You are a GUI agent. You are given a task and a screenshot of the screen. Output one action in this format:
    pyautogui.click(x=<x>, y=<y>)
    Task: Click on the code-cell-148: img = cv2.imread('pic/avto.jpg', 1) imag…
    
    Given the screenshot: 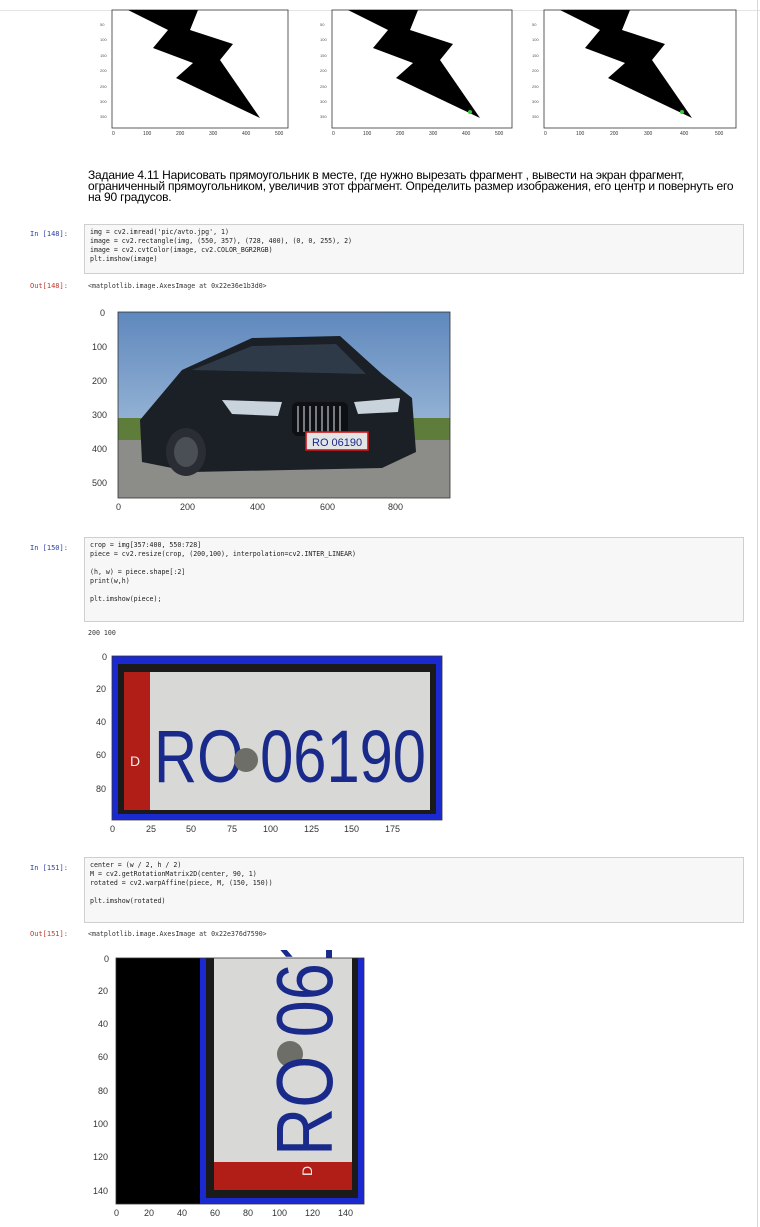 What is the action you would take?
    pyautogui.click(x=414, y=249)
    